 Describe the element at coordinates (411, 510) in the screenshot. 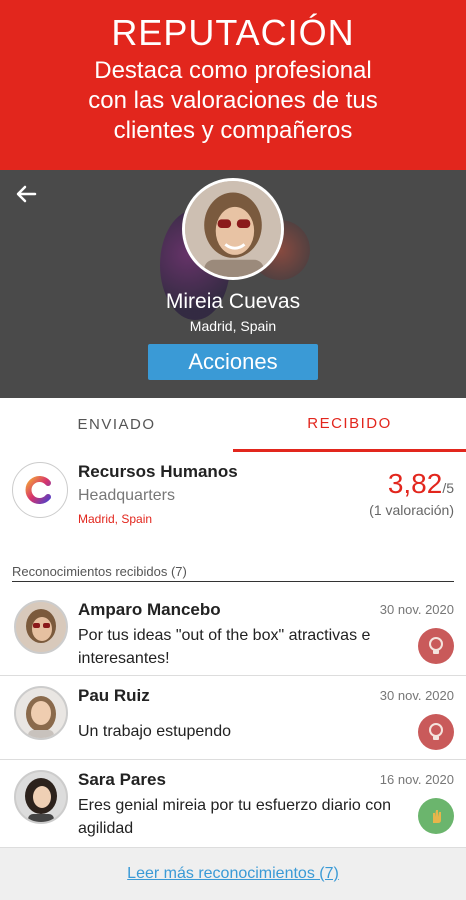

I see `rating-count: (1 valoración)` at that location.